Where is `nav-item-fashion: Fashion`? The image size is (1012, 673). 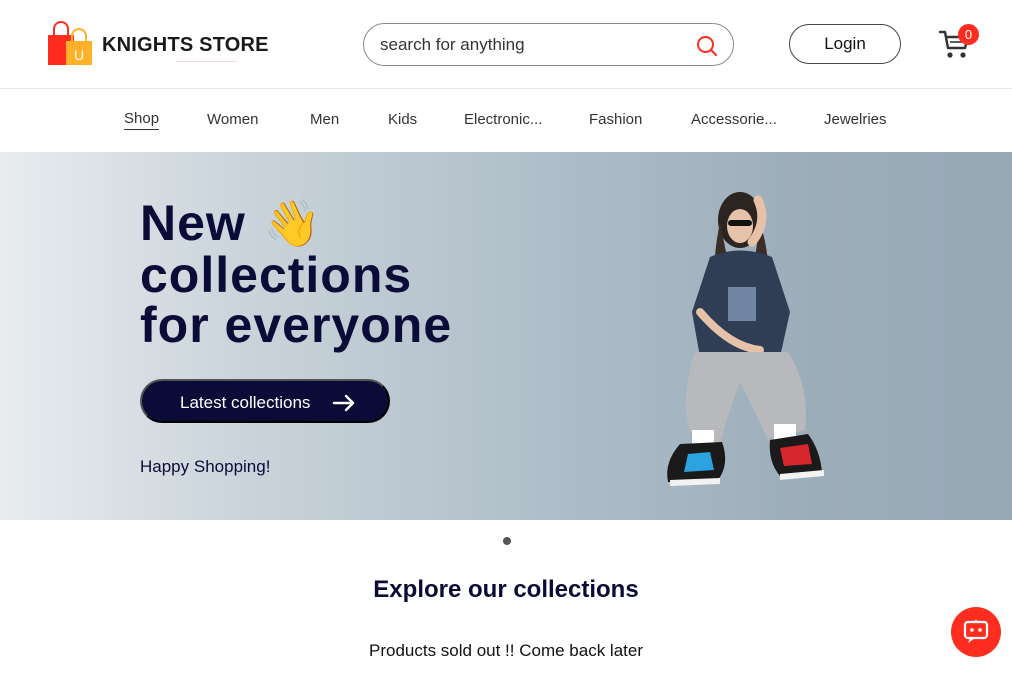
nav-item-fashion: Fashion is located at coordinates (615, 119).